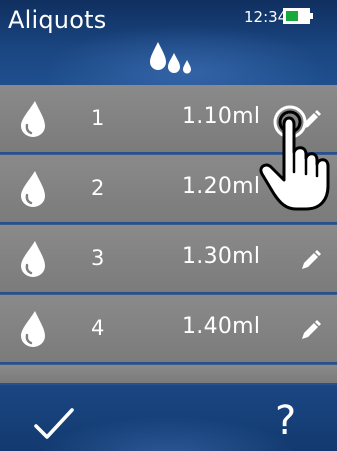  Describe the element at coordinates (98, 328) in the screenshot. I see `aliquot-number: 4` at that location.